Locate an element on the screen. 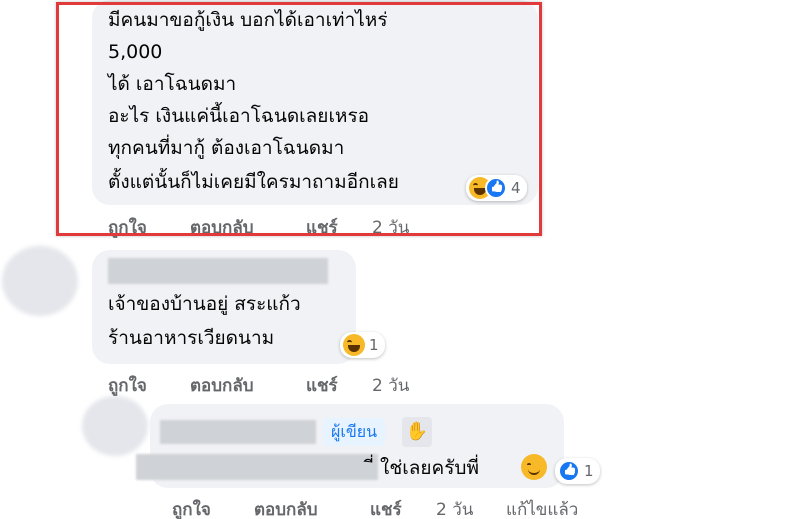 The image size is (800, 519). blurred-text is located at coordinates (257, 467).